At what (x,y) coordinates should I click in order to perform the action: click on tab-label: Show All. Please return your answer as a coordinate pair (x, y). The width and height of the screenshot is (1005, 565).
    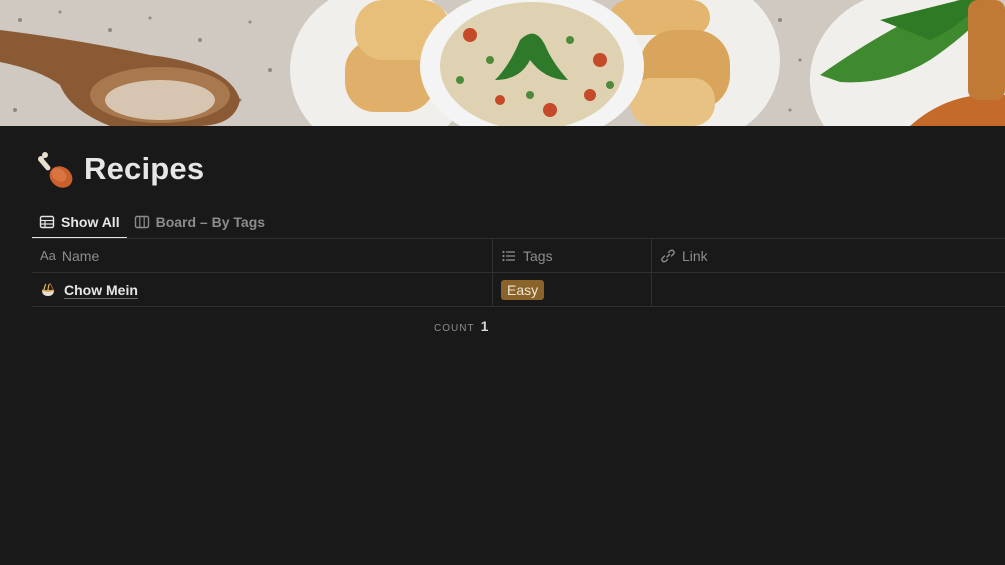
    Looking at the image, I should click on (90, 221).